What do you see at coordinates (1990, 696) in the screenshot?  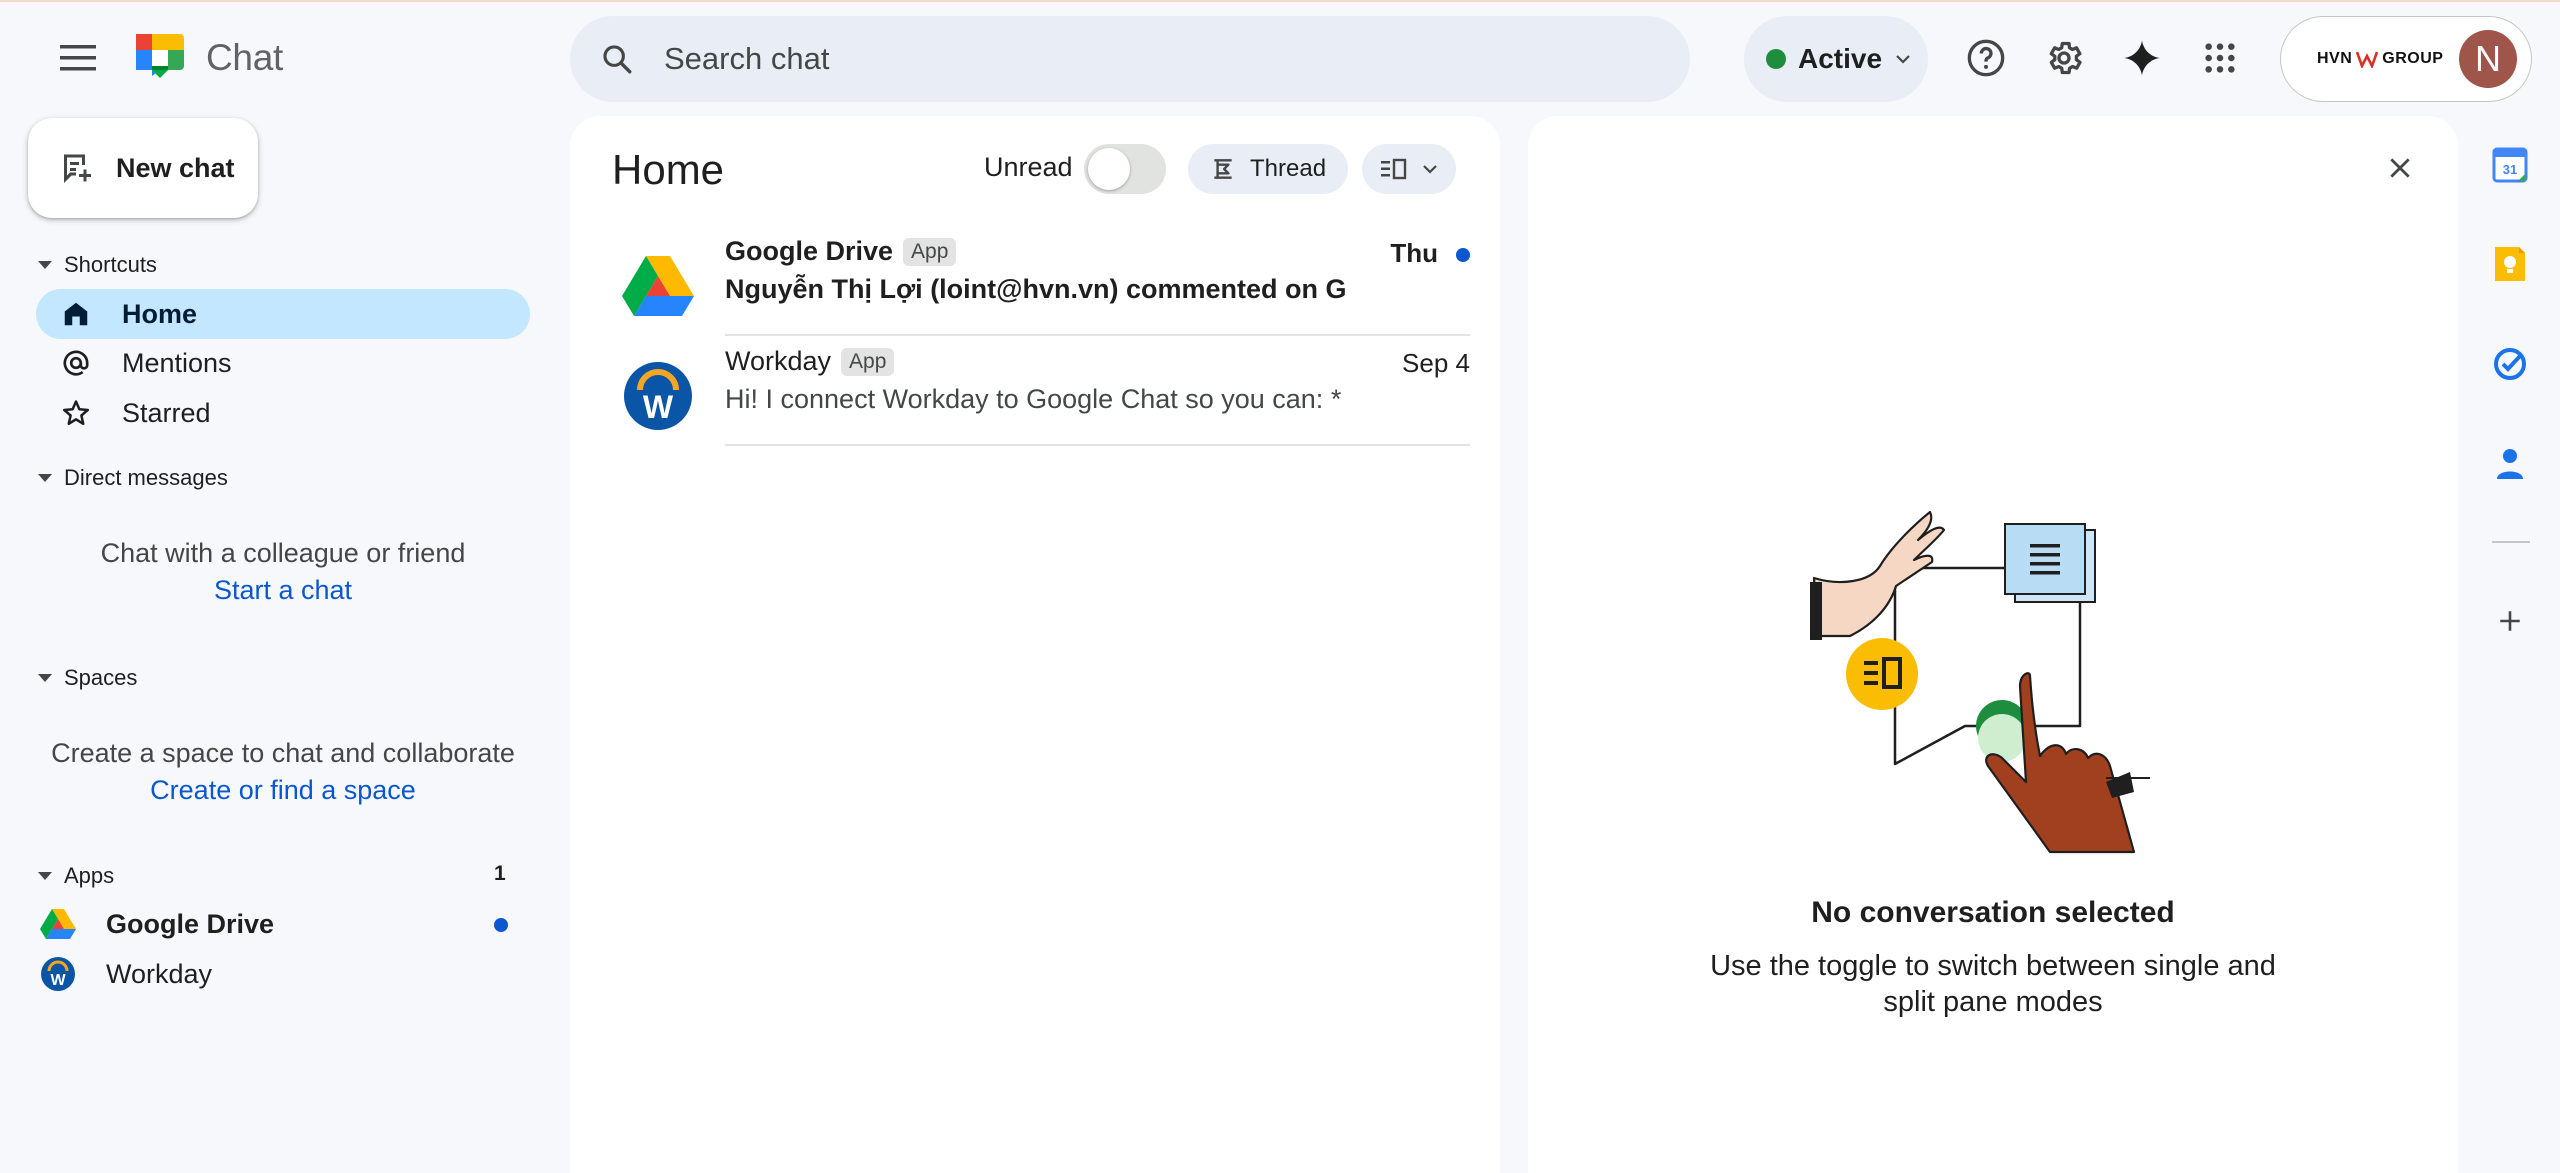 I see `empty-state-illustration` at bounding box center [1990, 696].